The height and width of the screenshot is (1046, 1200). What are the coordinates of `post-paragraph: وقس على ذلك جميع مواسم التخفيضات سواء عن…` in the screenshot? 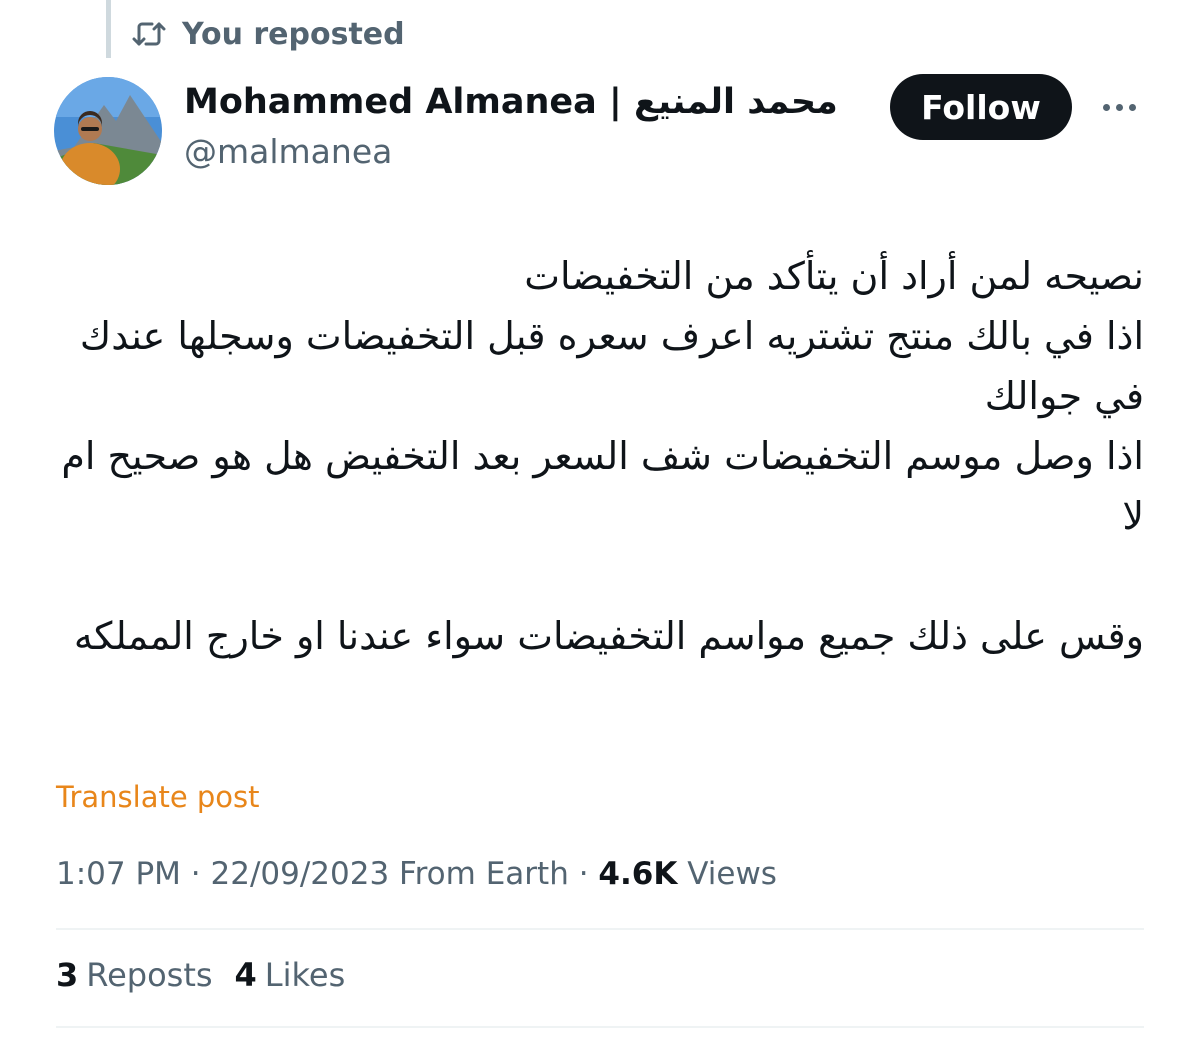 It's located at (608, 636).